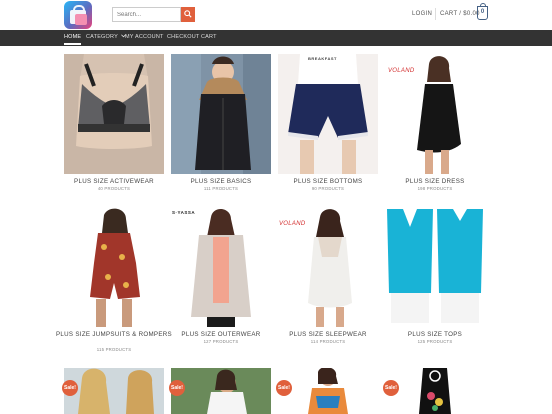 This screenshot has width=552, height=414. Describe the element at coordinates (460, 14) in the screenshot. I see `cart-link: CART / $0.00` at that location.